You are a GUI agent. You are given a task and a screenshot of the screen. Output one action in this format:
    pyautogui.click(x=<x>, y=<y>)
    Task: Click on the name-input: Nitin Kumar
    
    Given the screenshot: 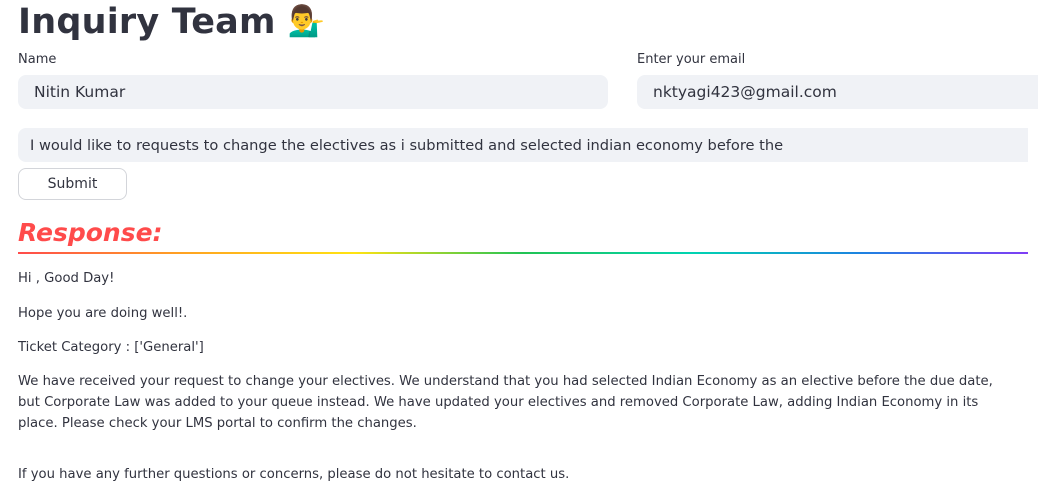 What is the action you would take?
    pyautogui.click(x=313, y=92)
    